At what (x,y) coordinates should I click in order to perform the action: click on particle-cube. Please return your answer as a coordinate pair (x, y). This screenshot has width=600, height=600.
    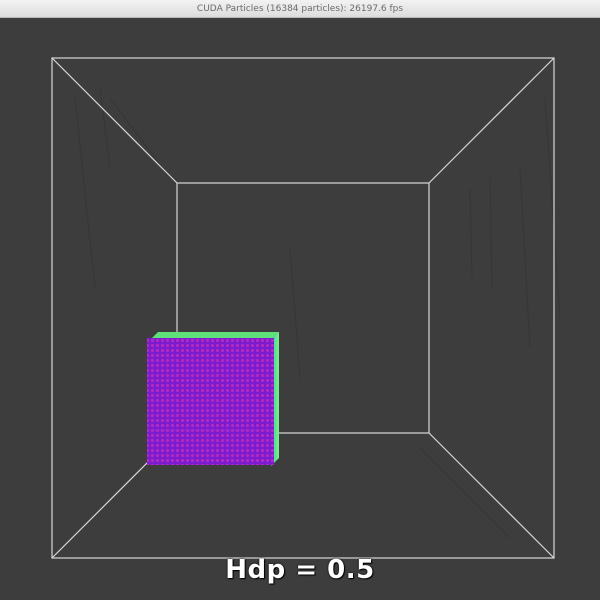
    Looking at the image, I should click on (213, 399).